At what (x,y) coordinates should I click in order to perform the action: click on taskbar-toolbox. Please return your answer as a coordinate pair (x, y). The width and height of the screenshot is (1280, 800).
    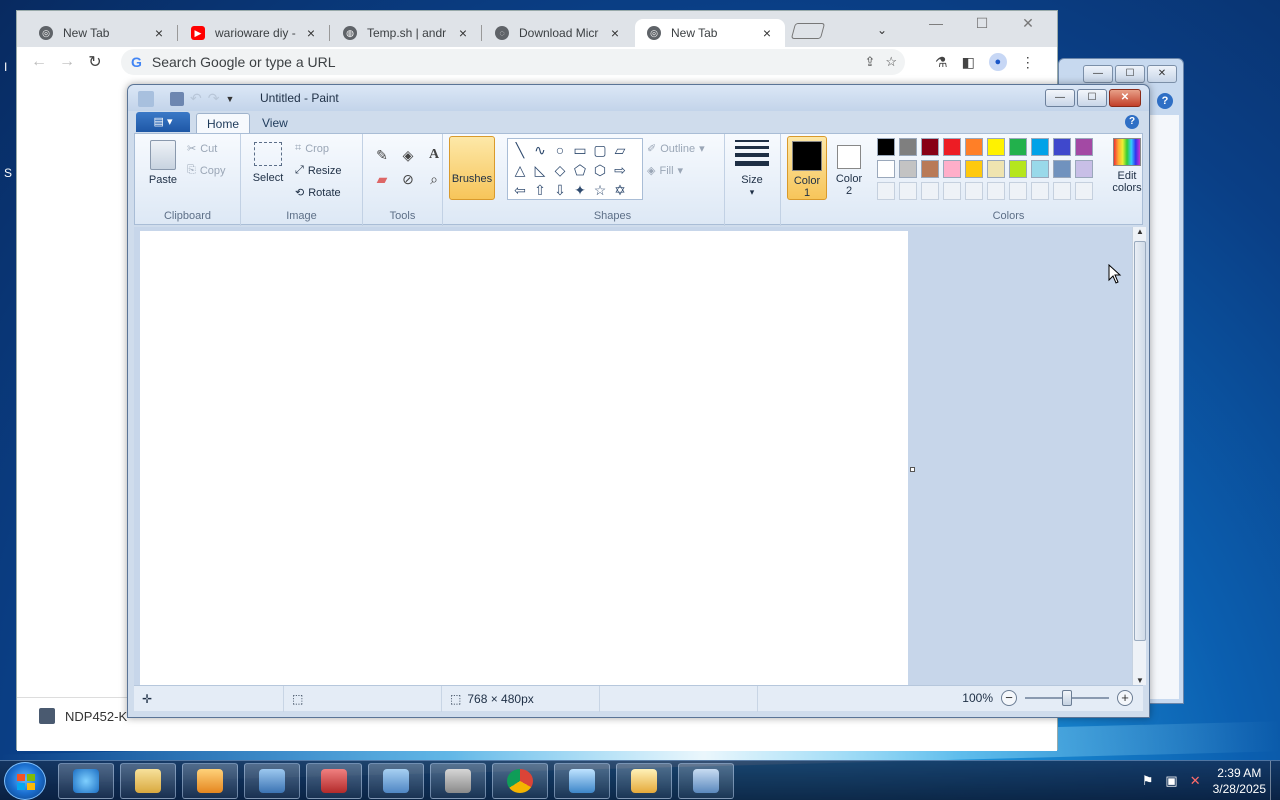
    Looking at the image, I should click on (334, 781).